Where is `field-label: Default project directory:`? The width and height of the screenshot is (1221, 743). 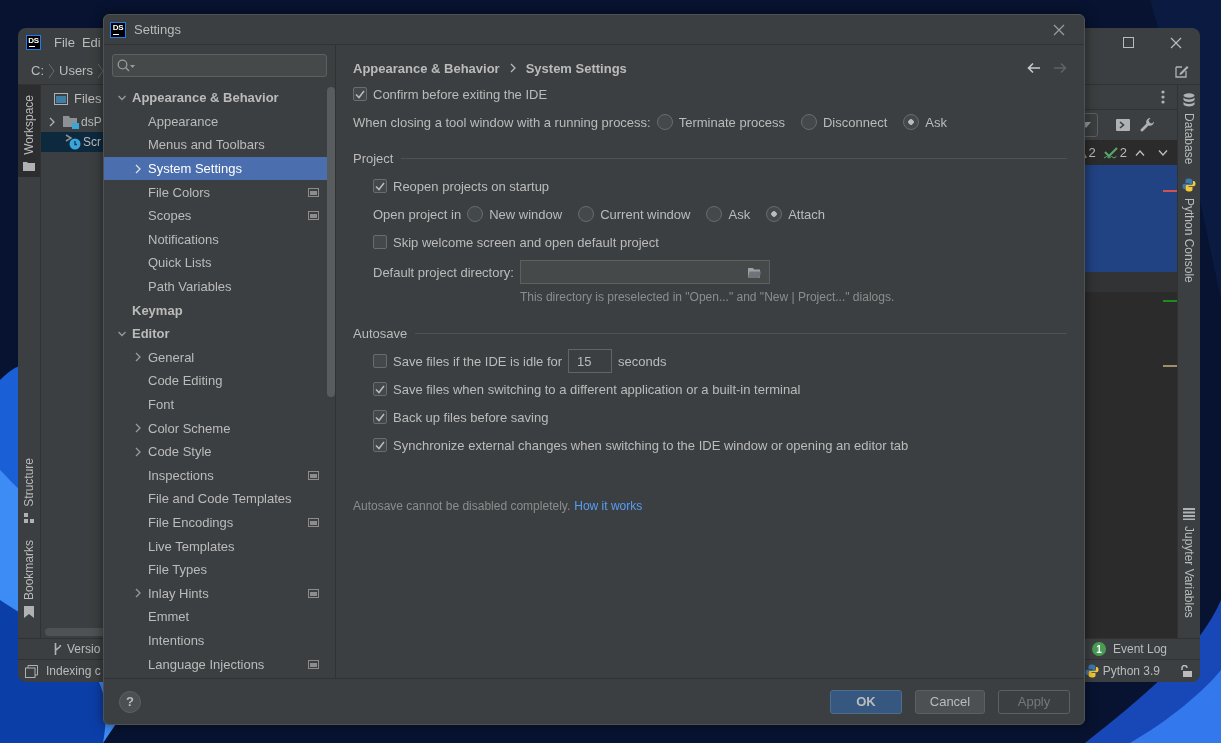 field-label: Default project directory: is located at coordinates (443, 272).